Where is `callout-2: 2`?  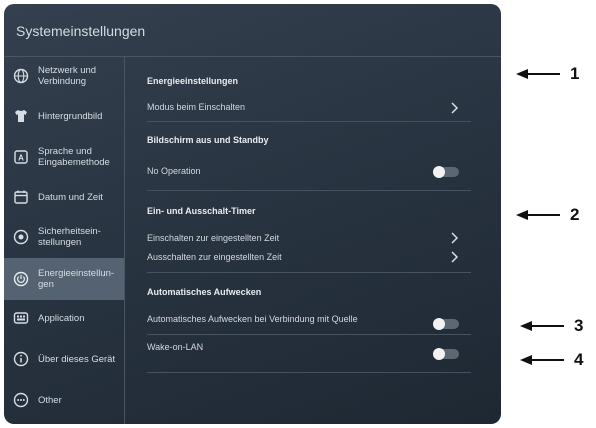
callout-2: 2 is located at coordinates (546, 215).